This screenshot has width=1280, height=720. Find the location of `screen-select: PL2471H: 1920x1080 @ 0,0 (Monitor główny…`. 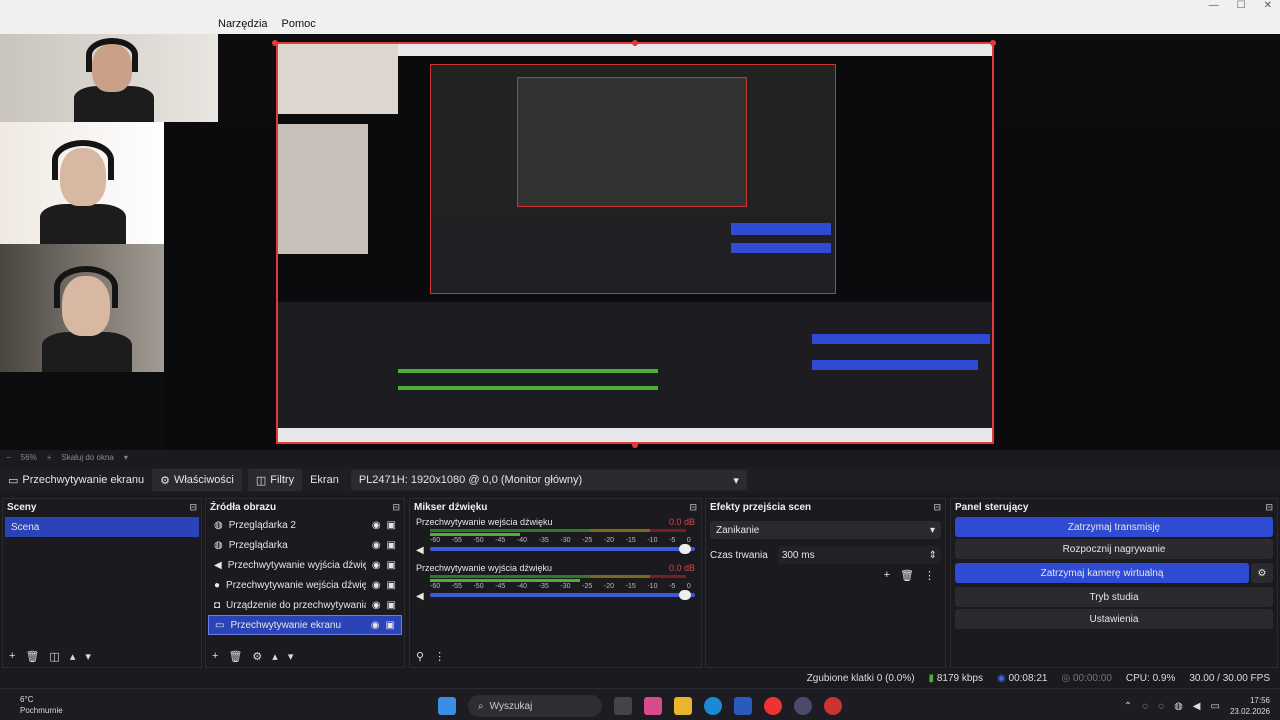

screen-select: PL2471H: 1920x1080 @ 0,0 (Monitor główny… is located at coordinates (548, 480).